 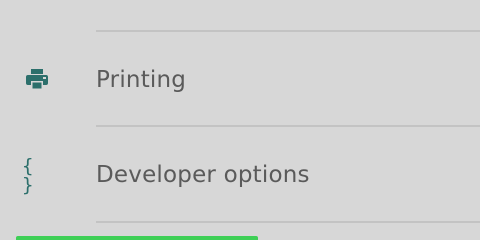 I want to click on braces-icon: { }, so click(x=30, y=175).